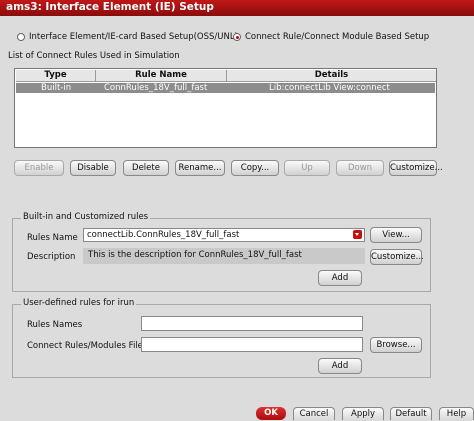  Describe the element at coordinates (237, 8) in the screenshot. I see `window-title-bar: ams3: Interface Element (IE) Setup` at that location.